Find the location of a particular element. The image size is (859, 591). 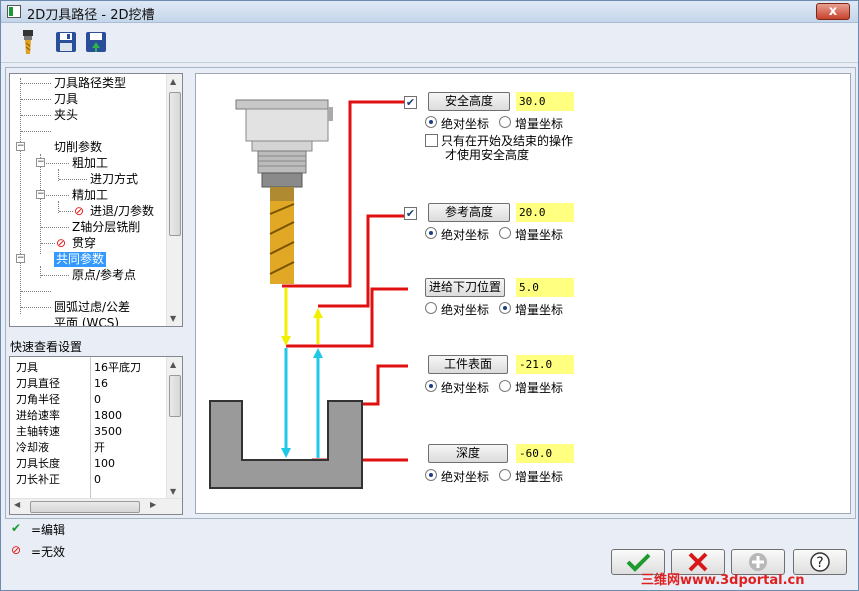

legend-disabled: =无效 is located at coordinates (48, 552).